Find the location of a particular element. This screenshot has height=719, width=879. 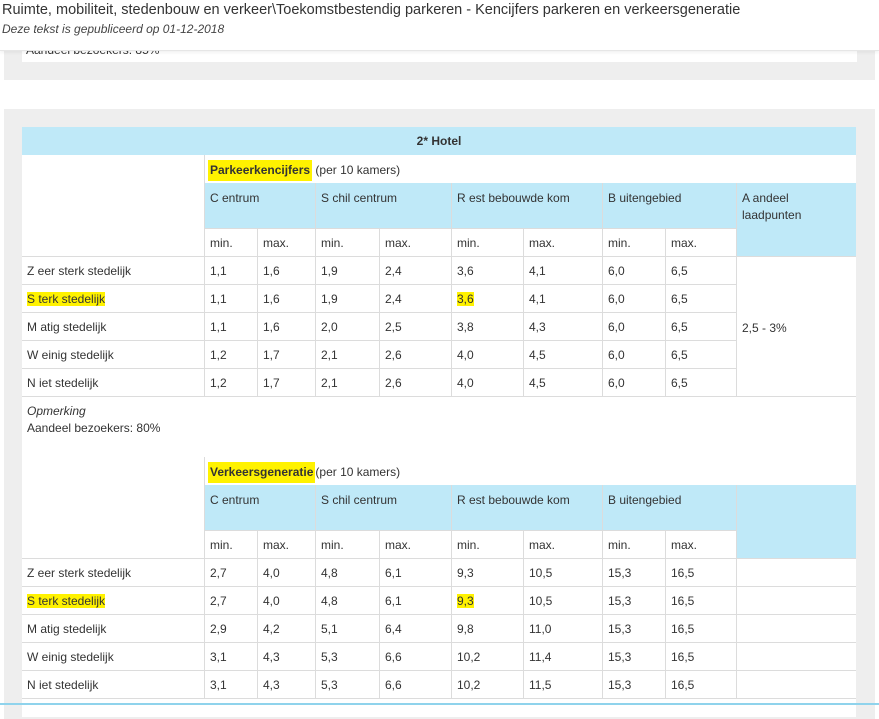

traffic-value: 10,5 is located at coordinates (541, 601).